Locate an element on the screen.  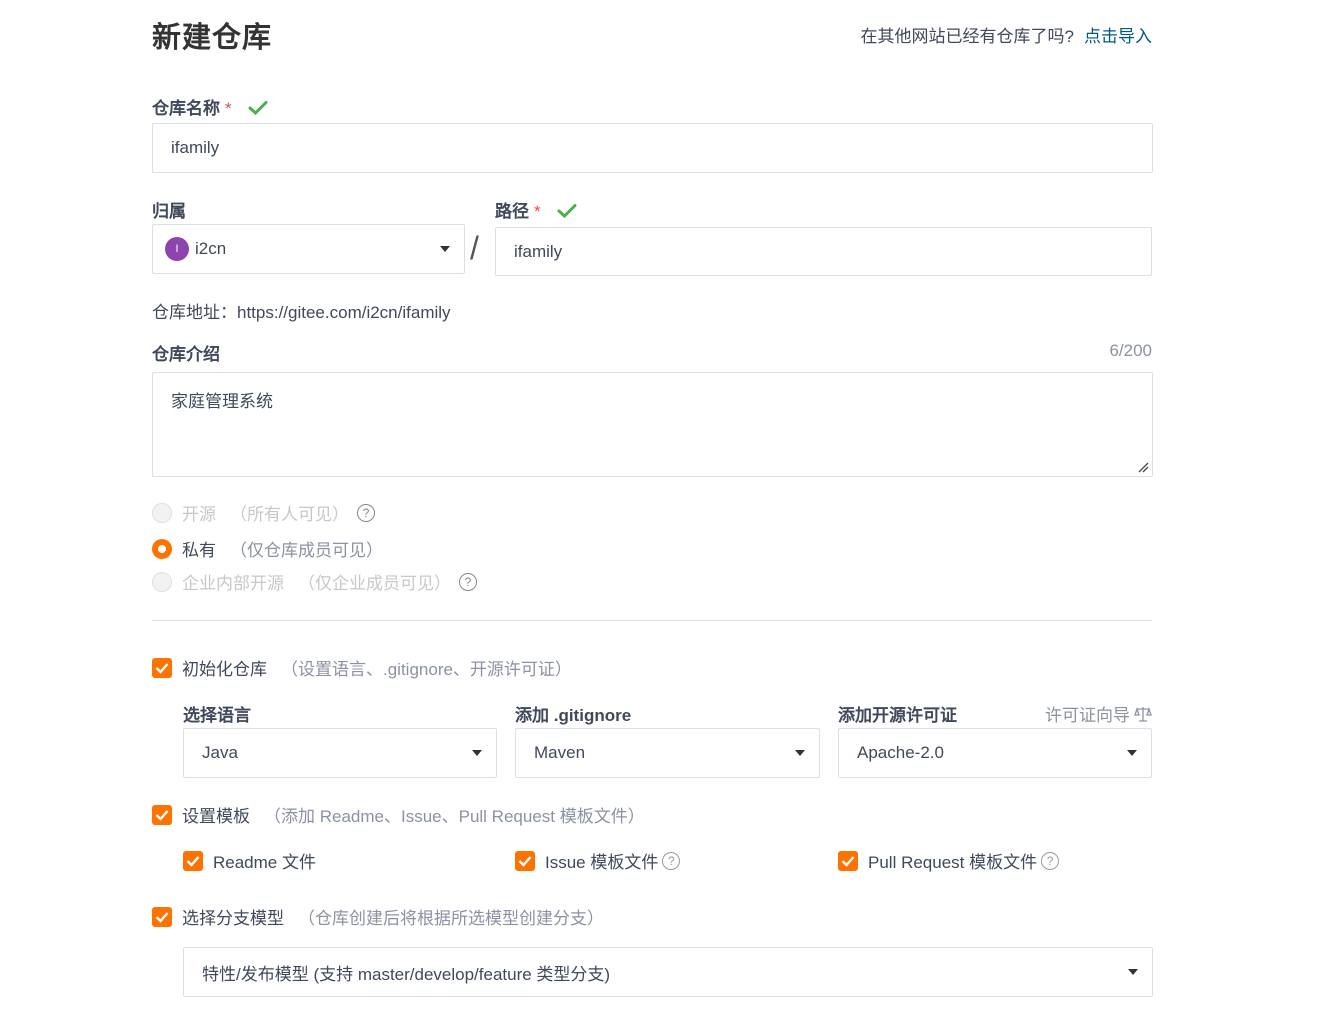
owner-label: 归属 is located at coordinates (169, 211).